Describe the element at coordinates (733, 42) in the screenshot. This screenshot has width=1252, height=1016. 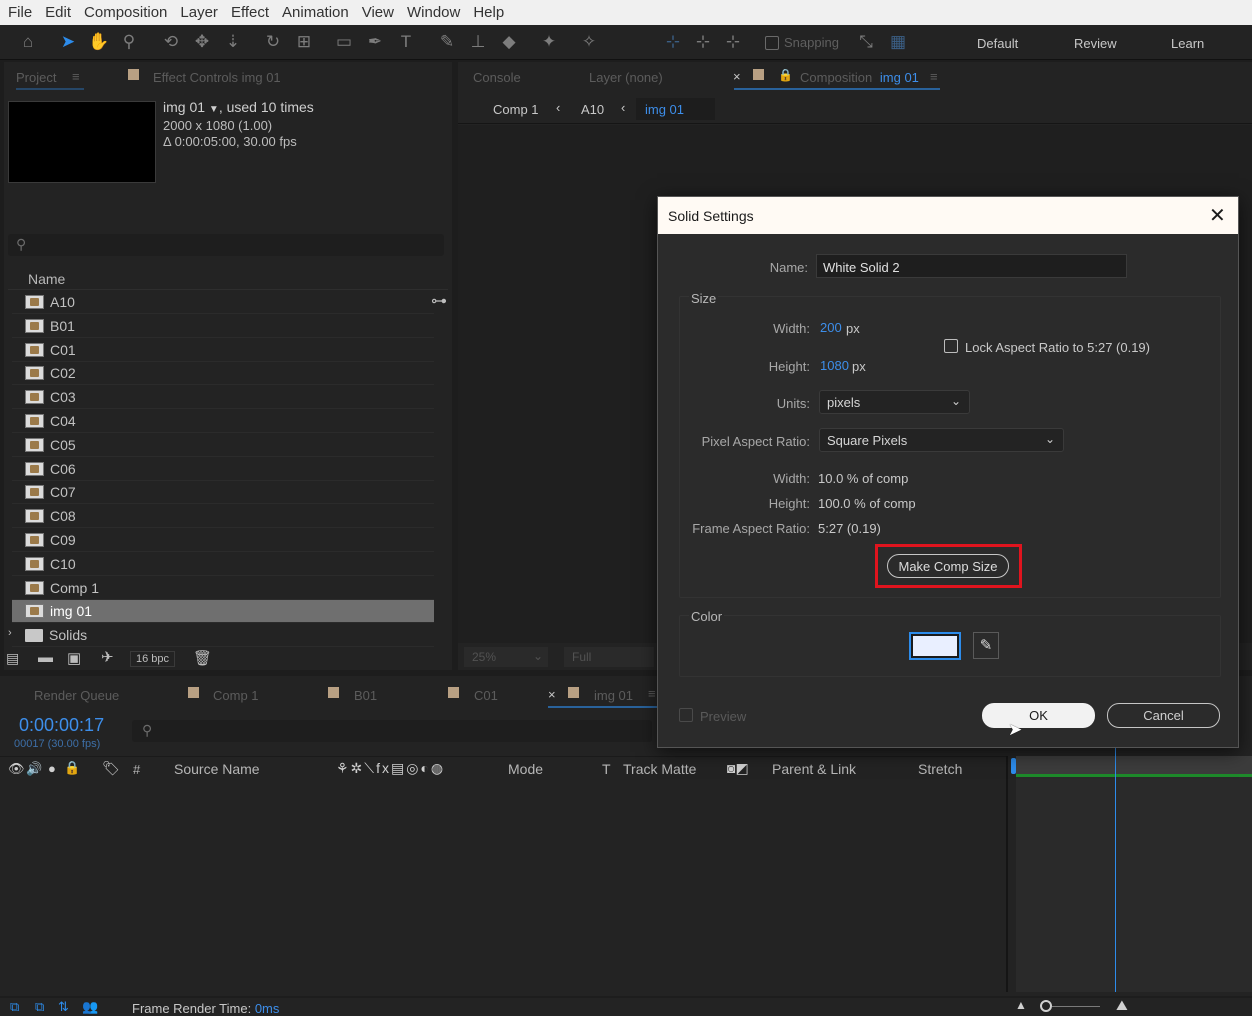
I see `view-axis-icon: ⊹` at that location.